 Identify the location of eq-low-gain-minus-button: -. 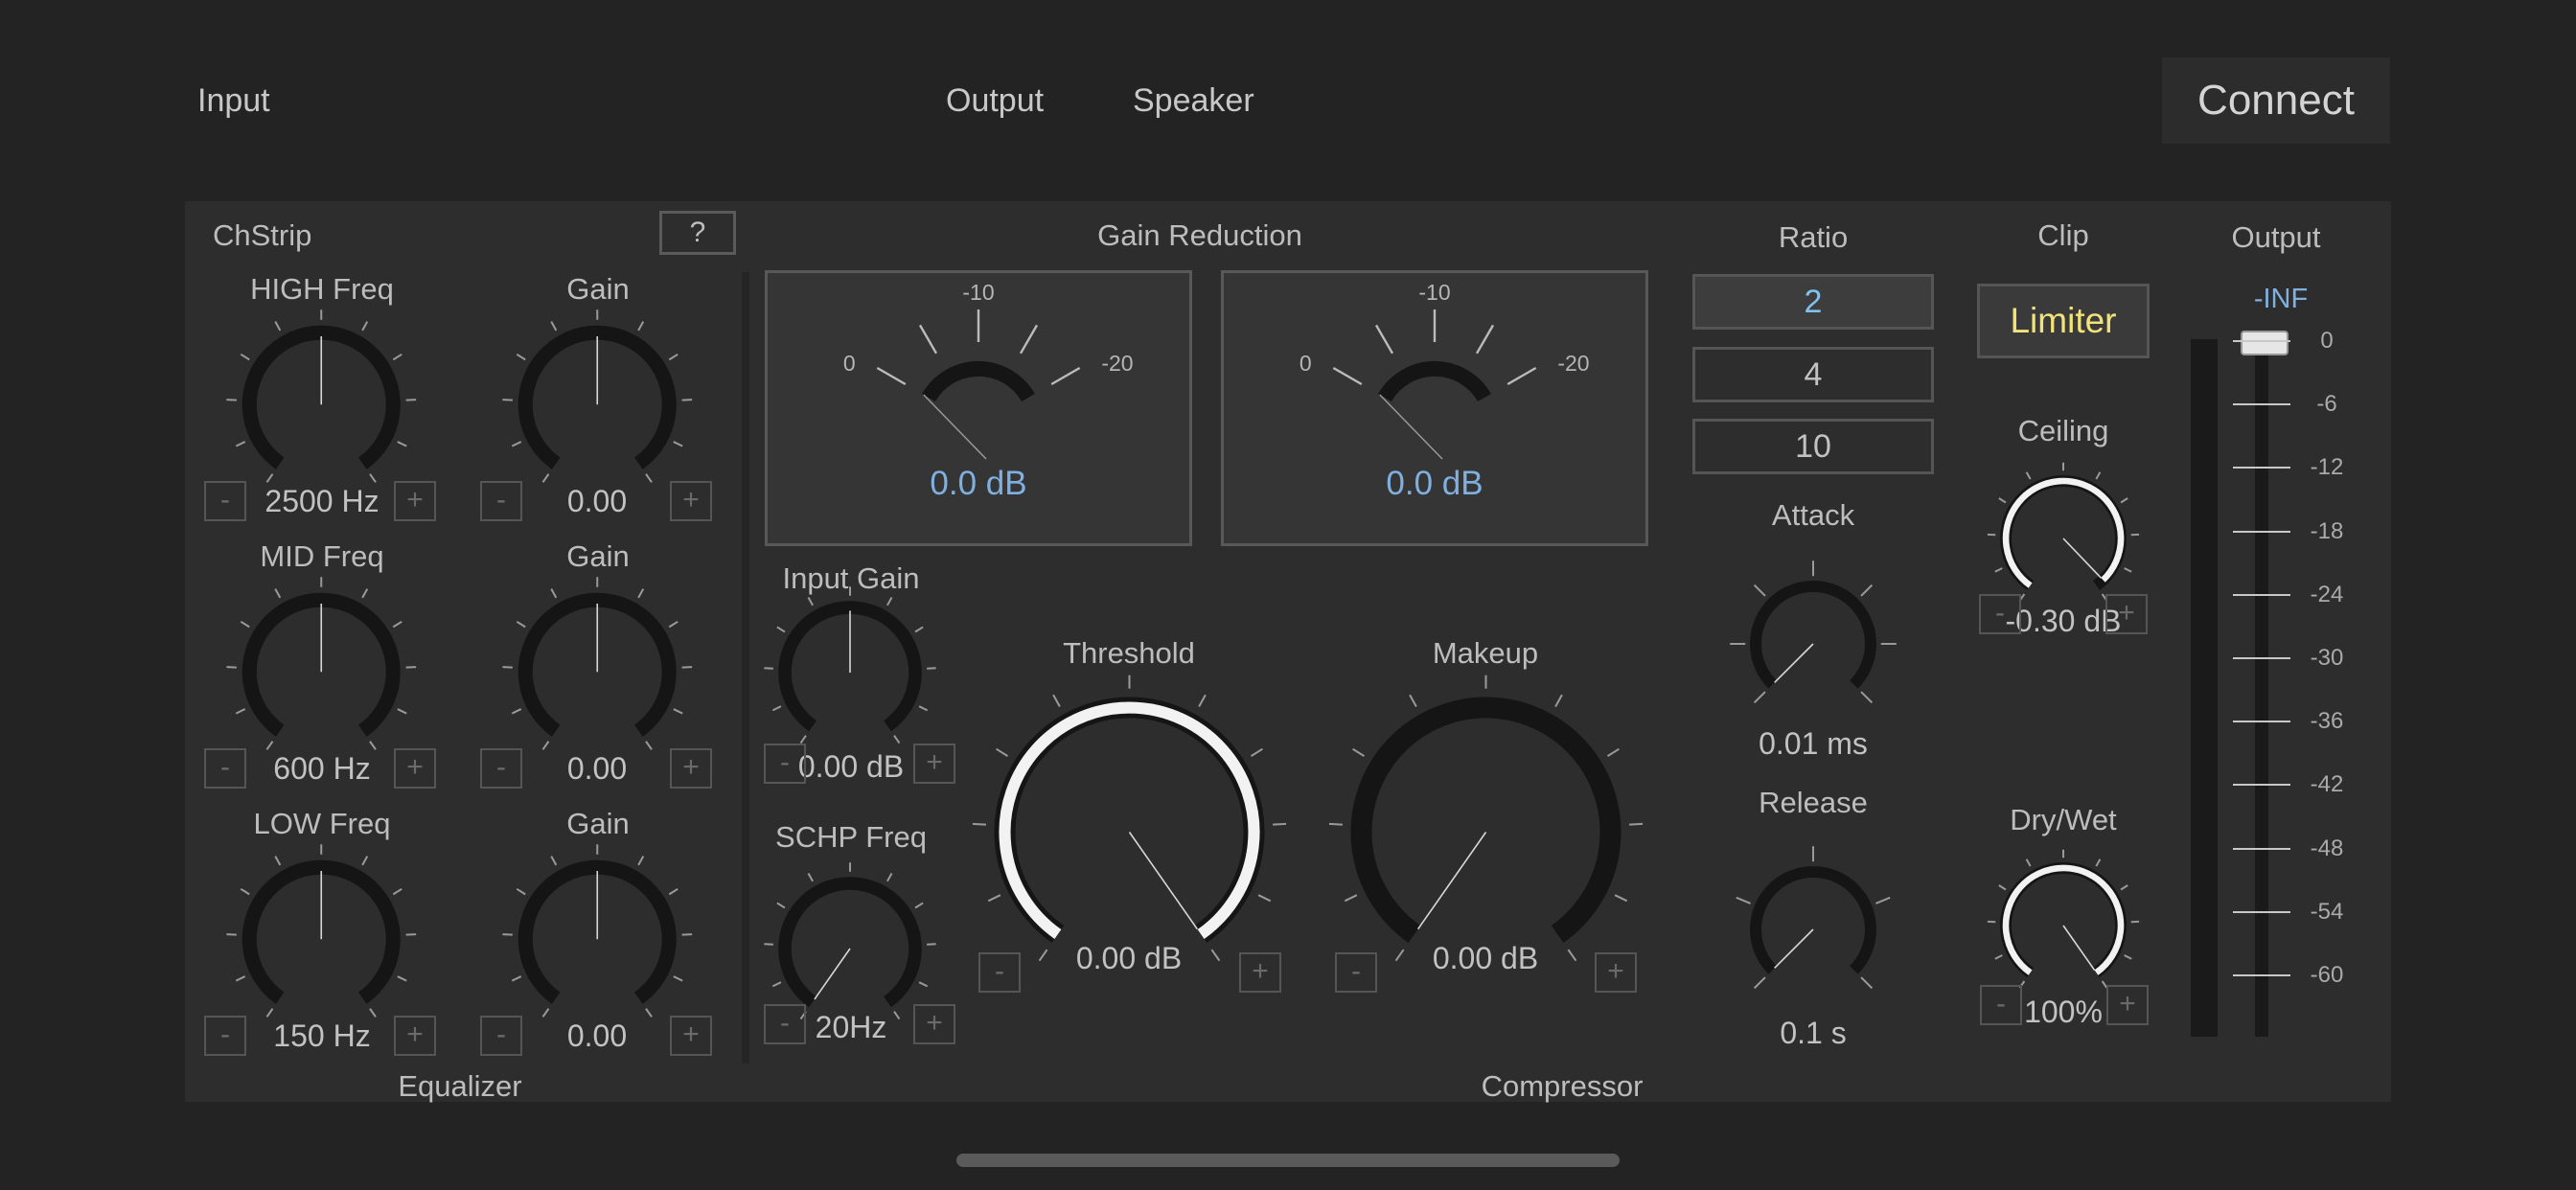
(501, 1036).